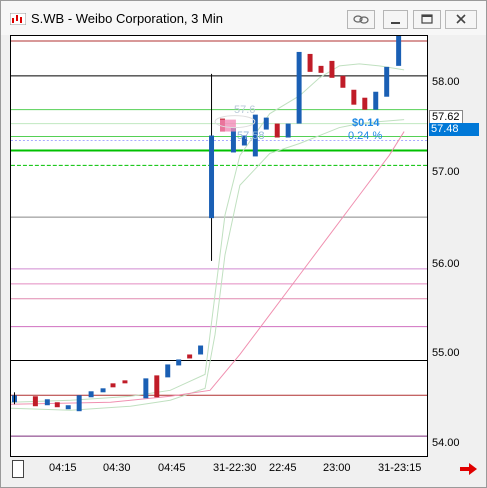  I want to click on maximize-button, so click(427, 19).